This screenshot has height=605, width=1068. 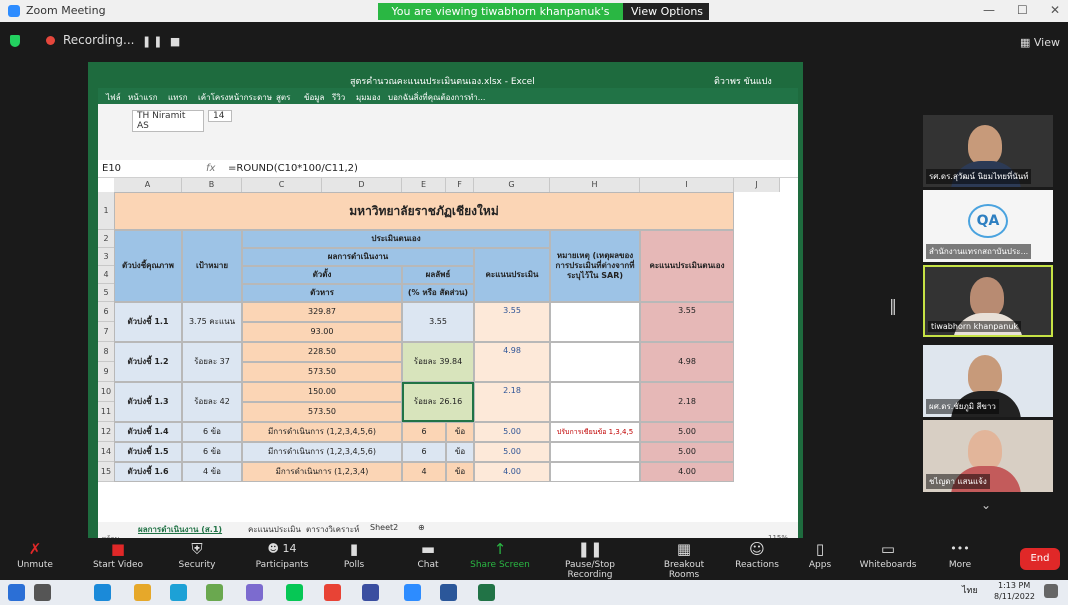 I want to click on col-header-d: D, so click(x=362, y=185).